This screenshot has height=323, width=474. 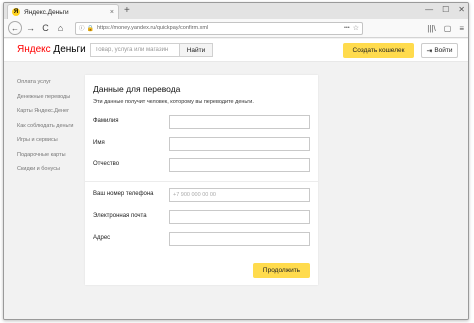 I want to click on sidebar-item-gift-cards: Подарочные карты, so click(x=52, y=155).